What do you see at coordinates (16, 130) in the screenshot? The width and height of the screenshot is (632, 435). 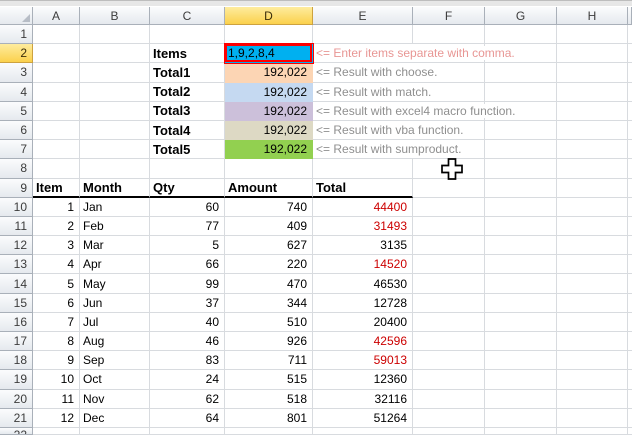 I see `row-header-6: 6` at bounding box center [16, 130].